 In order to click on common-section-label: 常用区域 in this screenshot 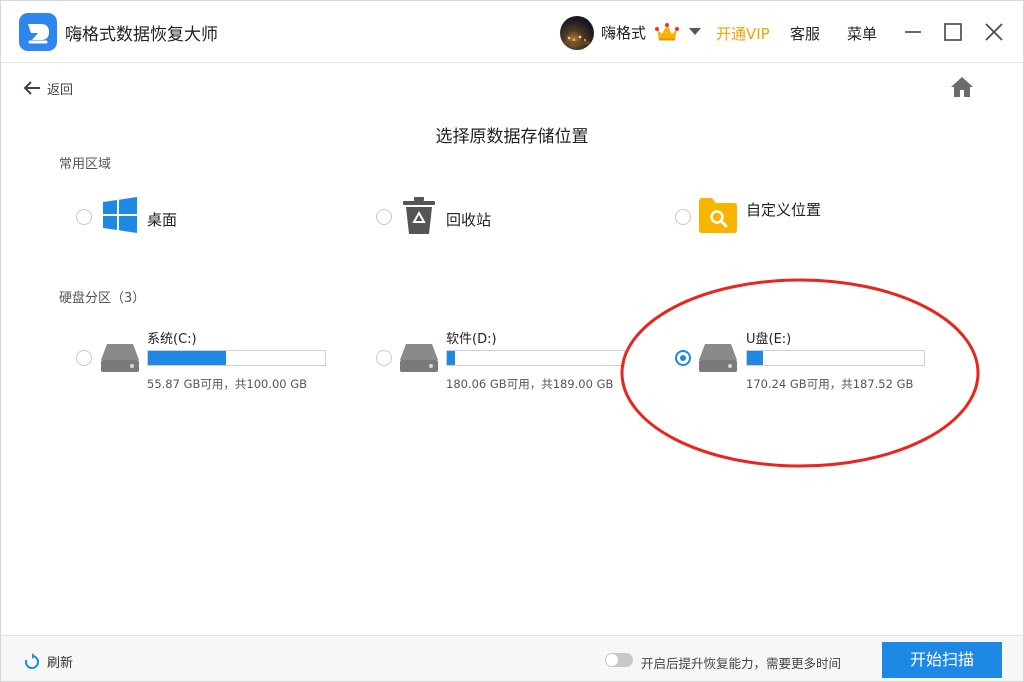, I will do `click(85, 164)`.